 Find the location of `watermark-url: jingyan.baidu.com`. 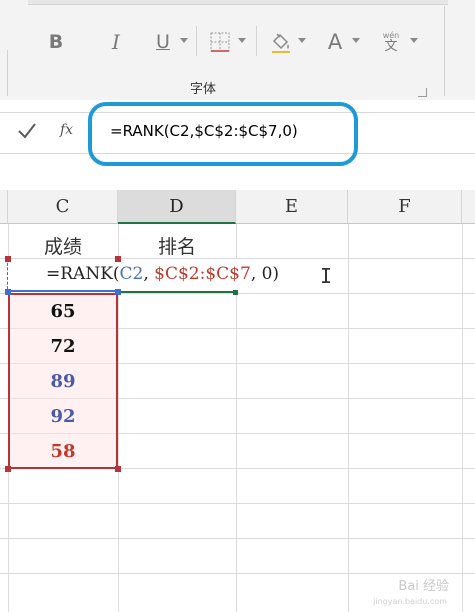

watermark-url: jingyan.baidu.com is located at coordinates (410, 601).